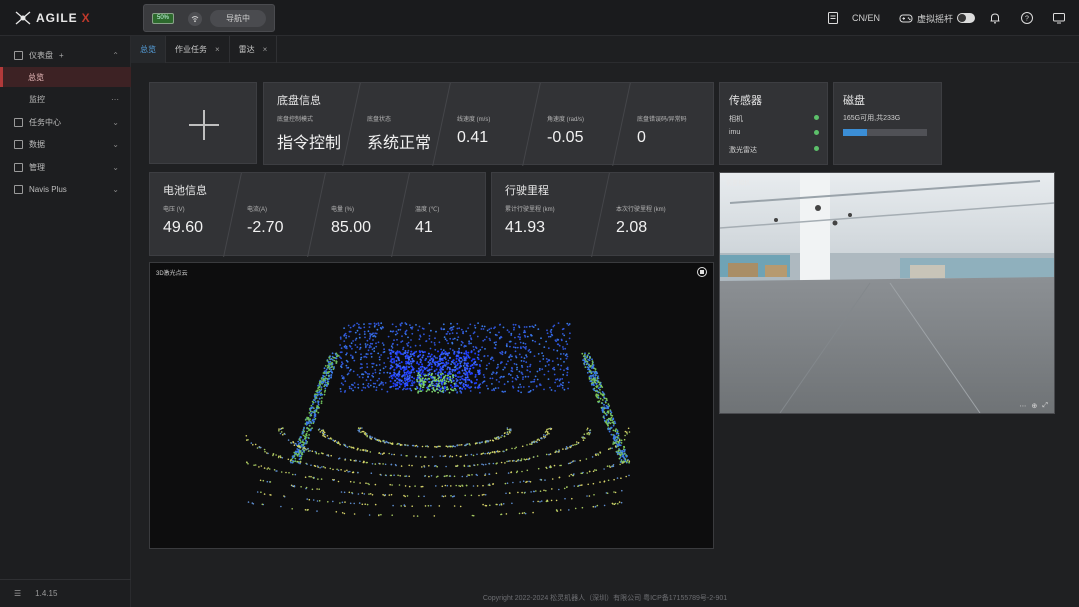  Describe the element at coordinates (379, 120) in the screenshot. I see `metric-label: 底盘状态` at that location.